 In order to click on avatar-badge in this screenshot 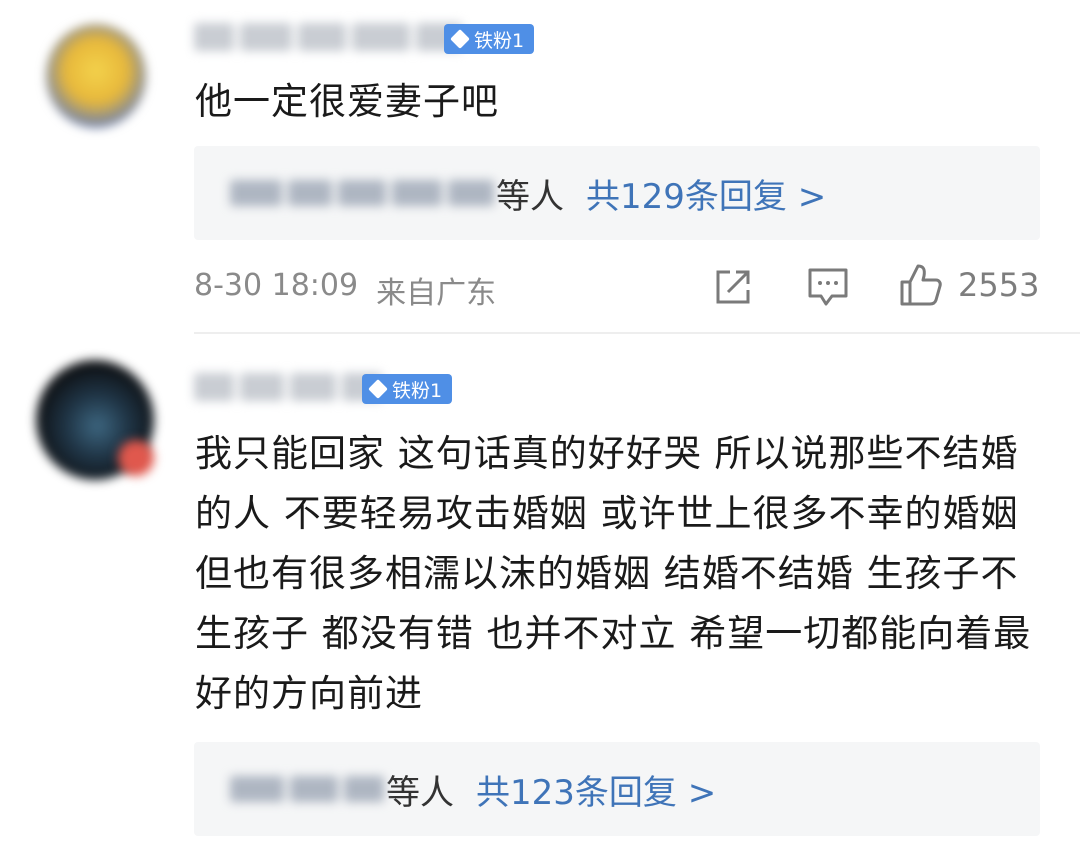, I will do `click(136, 458)`.